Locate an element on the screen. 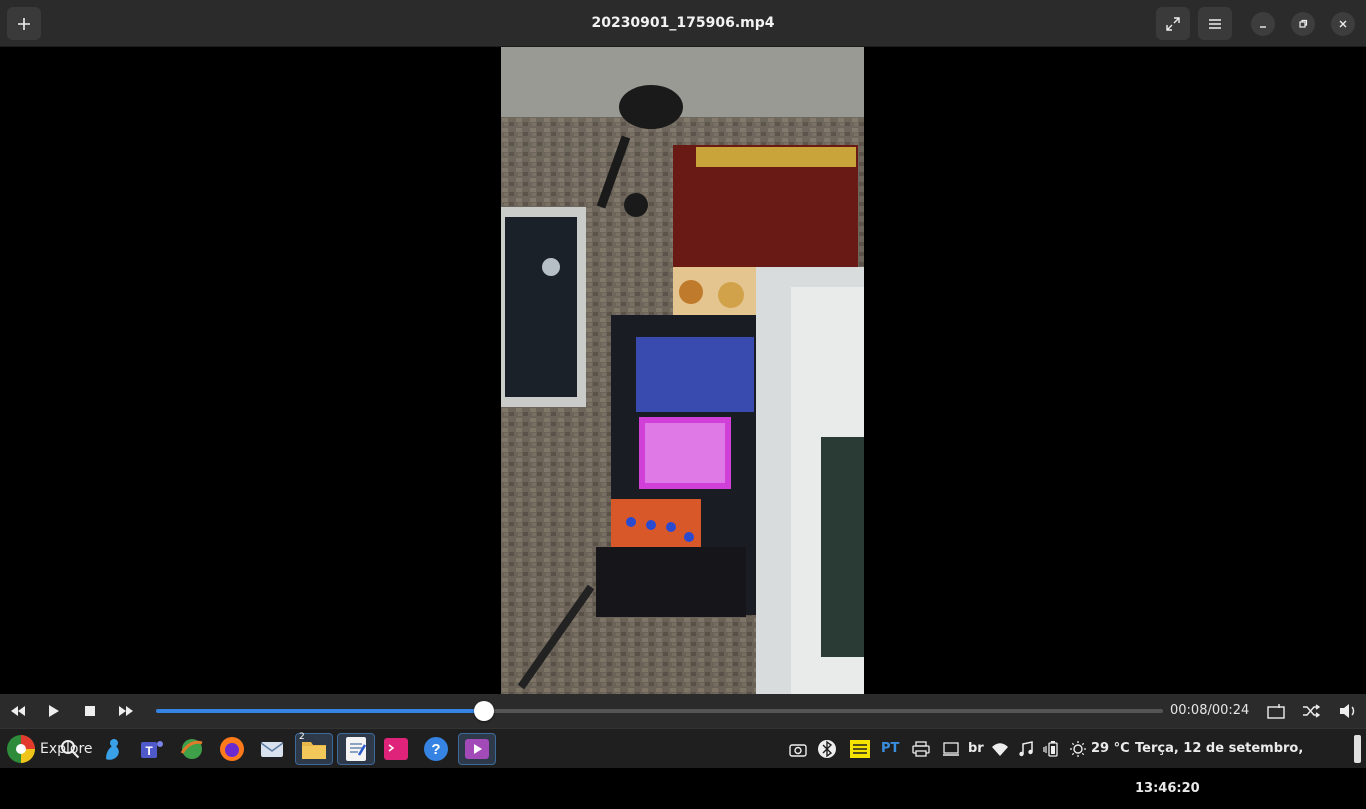  screenshot-icon is located at coordinates (798, 749).